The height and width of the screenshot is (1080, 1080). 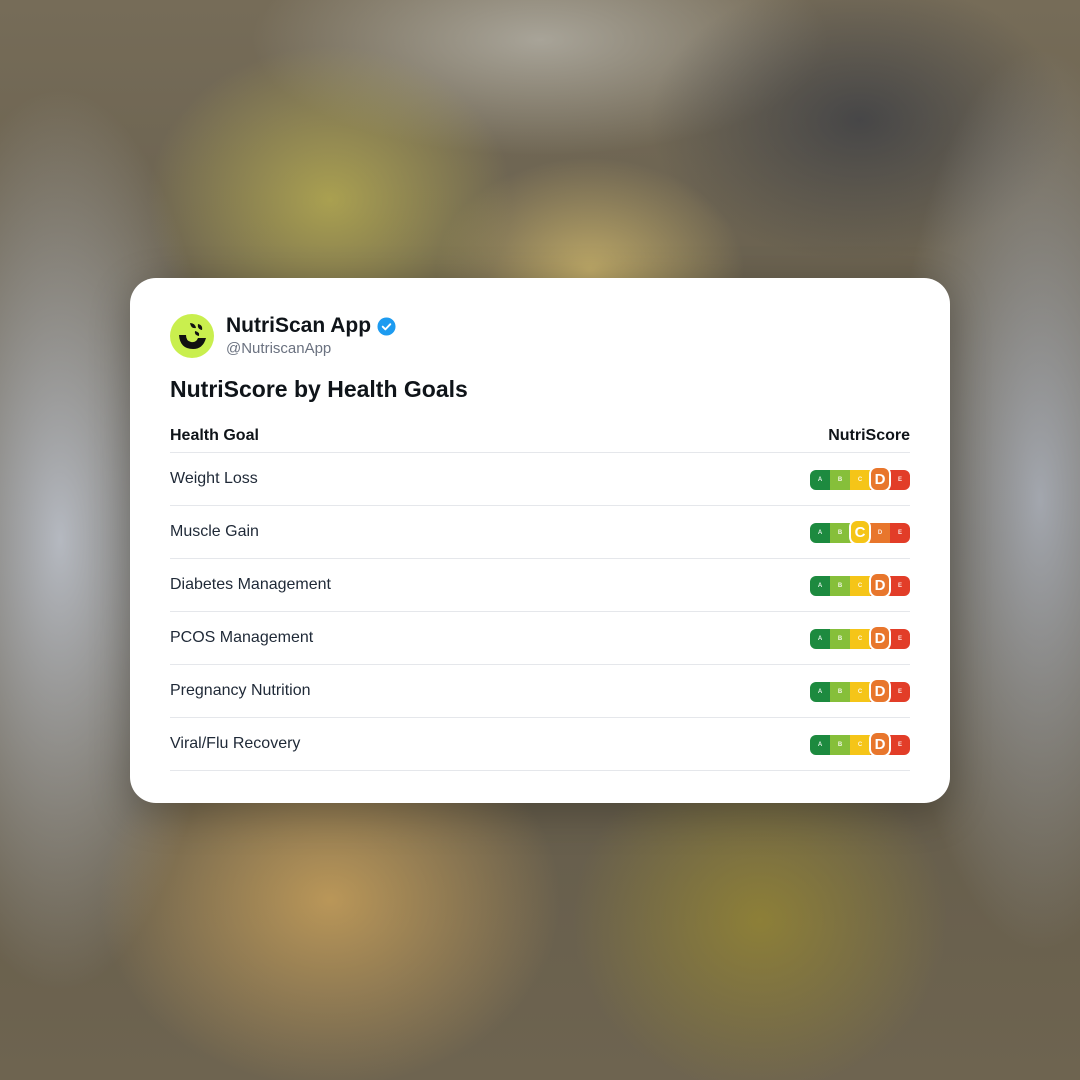 I want to click on nutriscore-grade-d: D, so click(x=880, y=533).